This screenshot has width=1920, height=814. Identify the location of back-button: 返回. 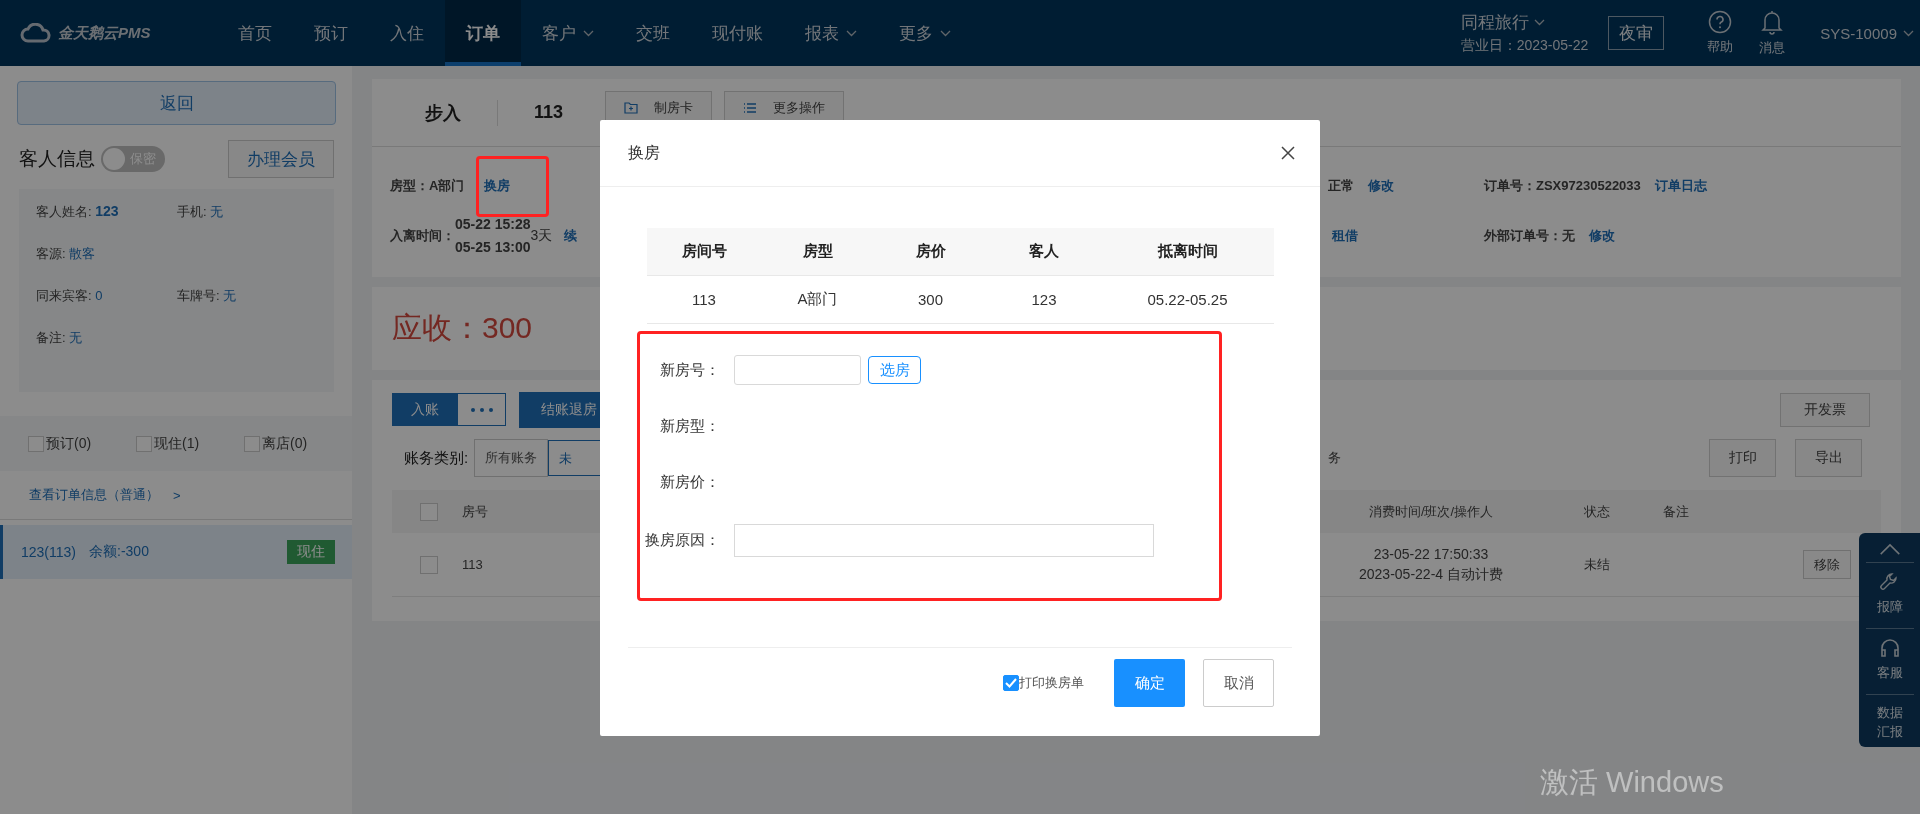
(176, 103).